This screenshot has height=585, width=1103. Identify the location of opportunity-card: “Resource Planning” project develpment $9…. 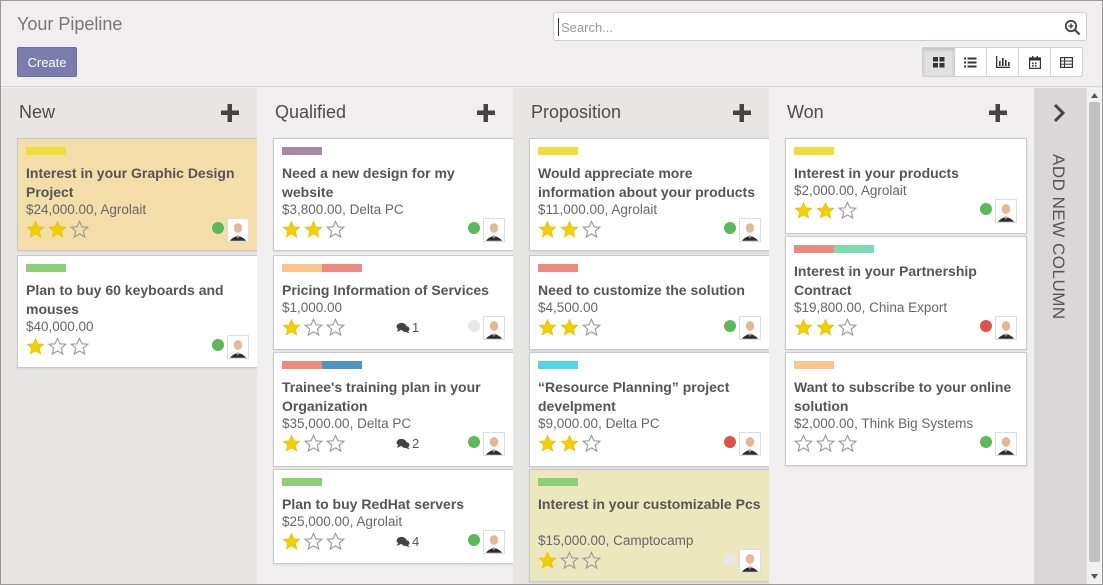
(650, 409).